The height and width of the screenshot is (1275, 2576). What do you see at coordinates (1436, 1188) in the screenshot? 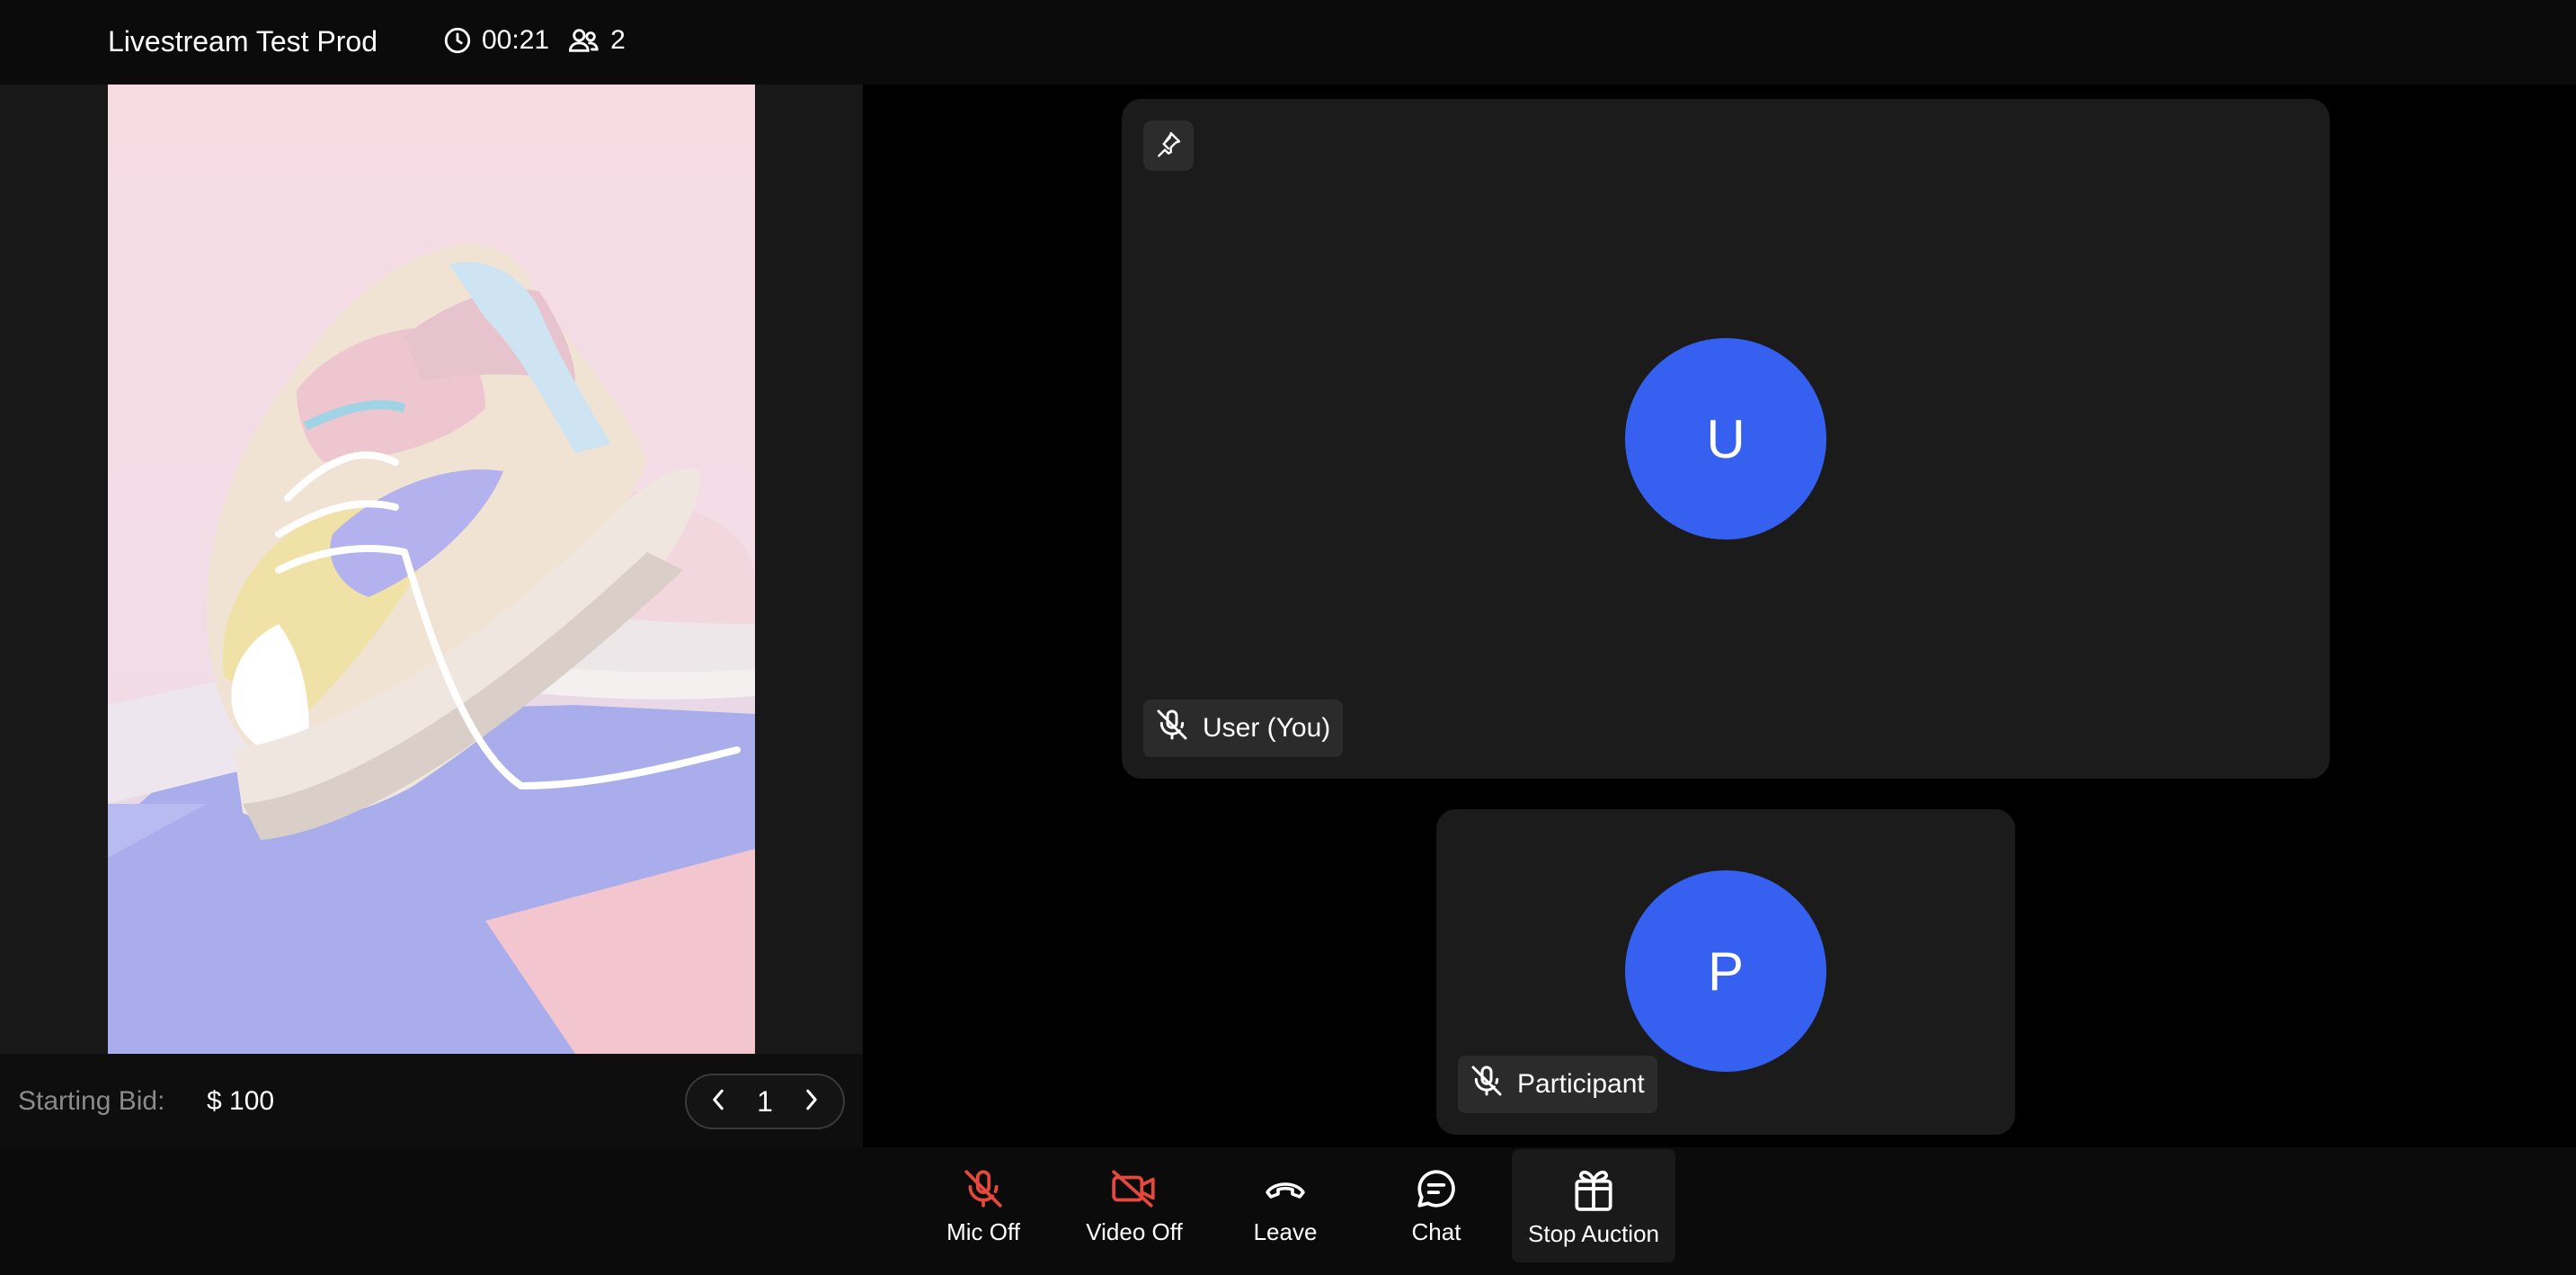
I see `chat-icon` at bounding box center [1436, 1188].